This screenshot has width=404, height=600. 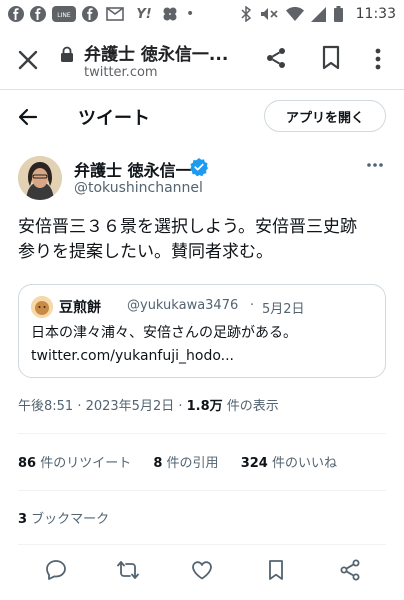 I want to click on like-button, so click(x=202, y=570).